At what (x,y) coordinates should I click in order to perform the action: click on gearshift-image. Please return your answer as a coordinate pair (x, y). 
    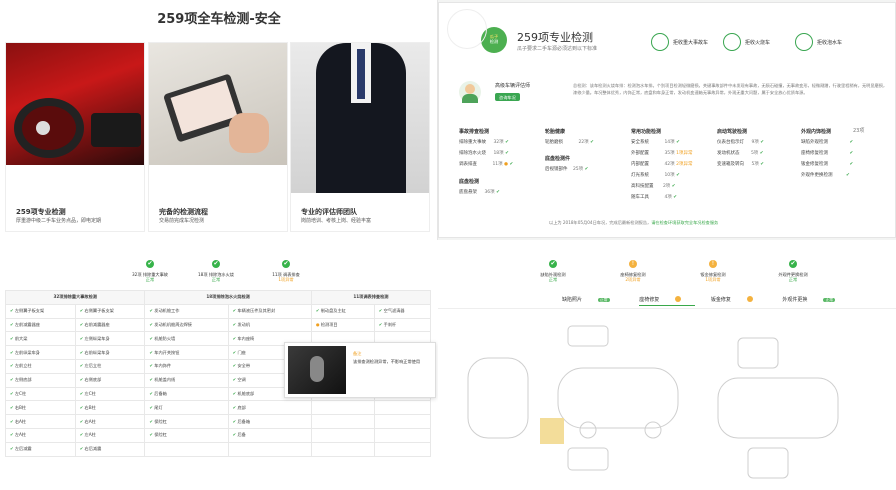
    Looking at the image, I should click on (317, 370).